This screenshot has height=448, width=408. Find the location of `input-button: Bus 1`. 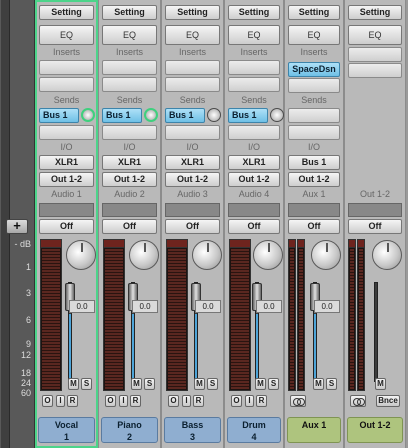

input-button: Bus 1 is located at coordinates (314, 162).